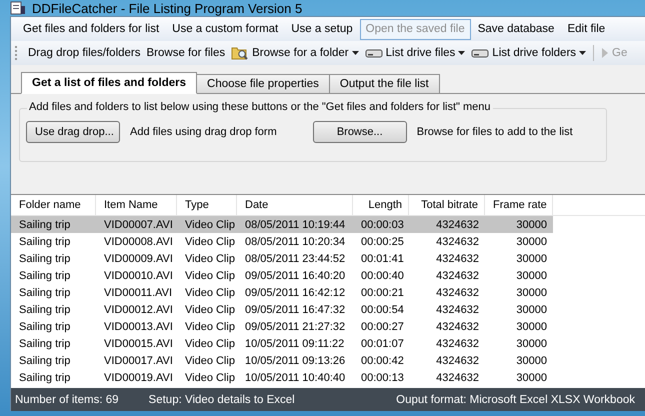  What do you see at coordinates (322, 29) in the screenshot?
I see `menu-item: Use a setup` at bounding box center [322, 29].